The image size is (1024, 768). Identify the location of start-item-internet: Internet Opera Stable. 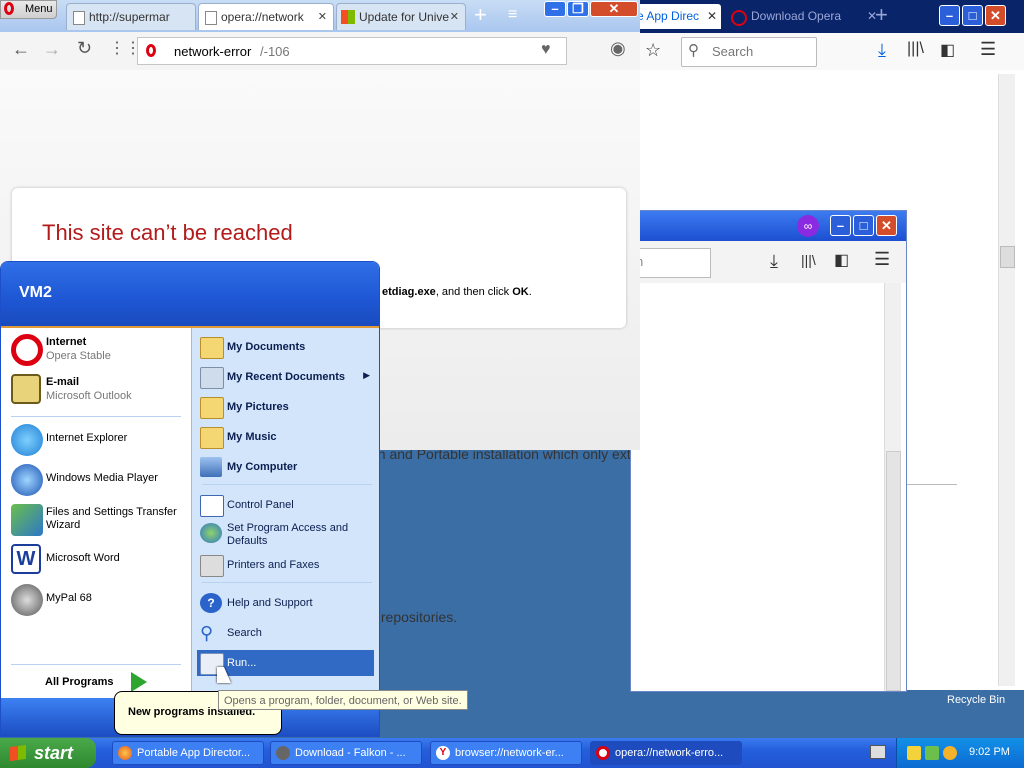
(98, 350).